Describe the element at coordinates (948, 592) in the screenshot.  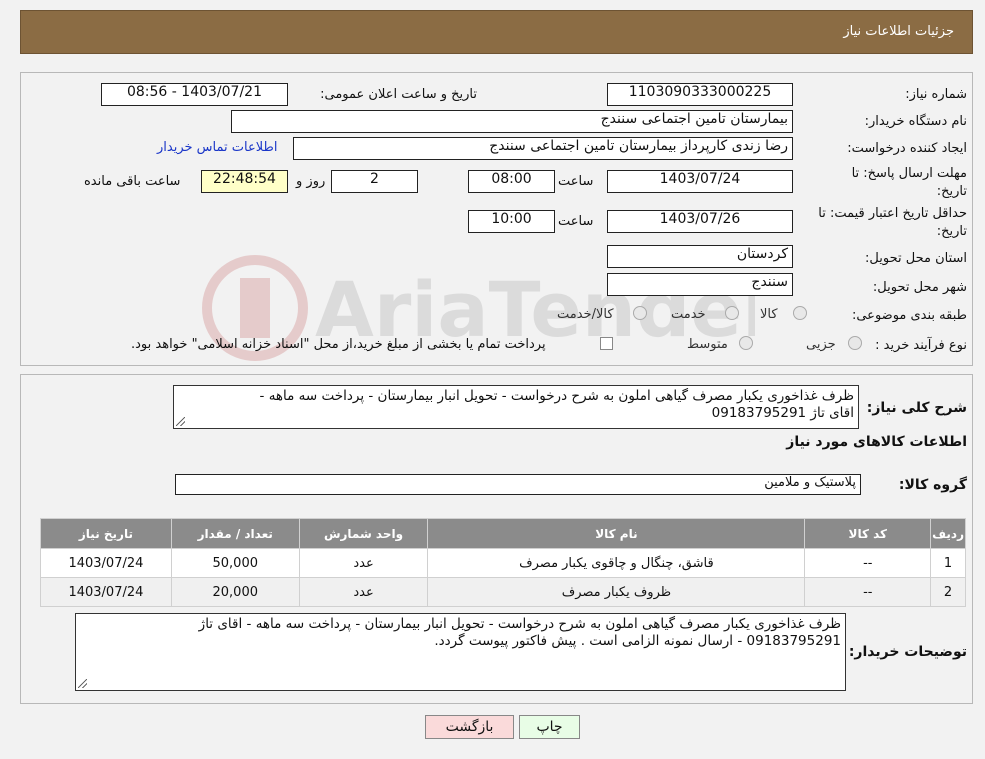
I see `cell-row-number: 2` at that location.